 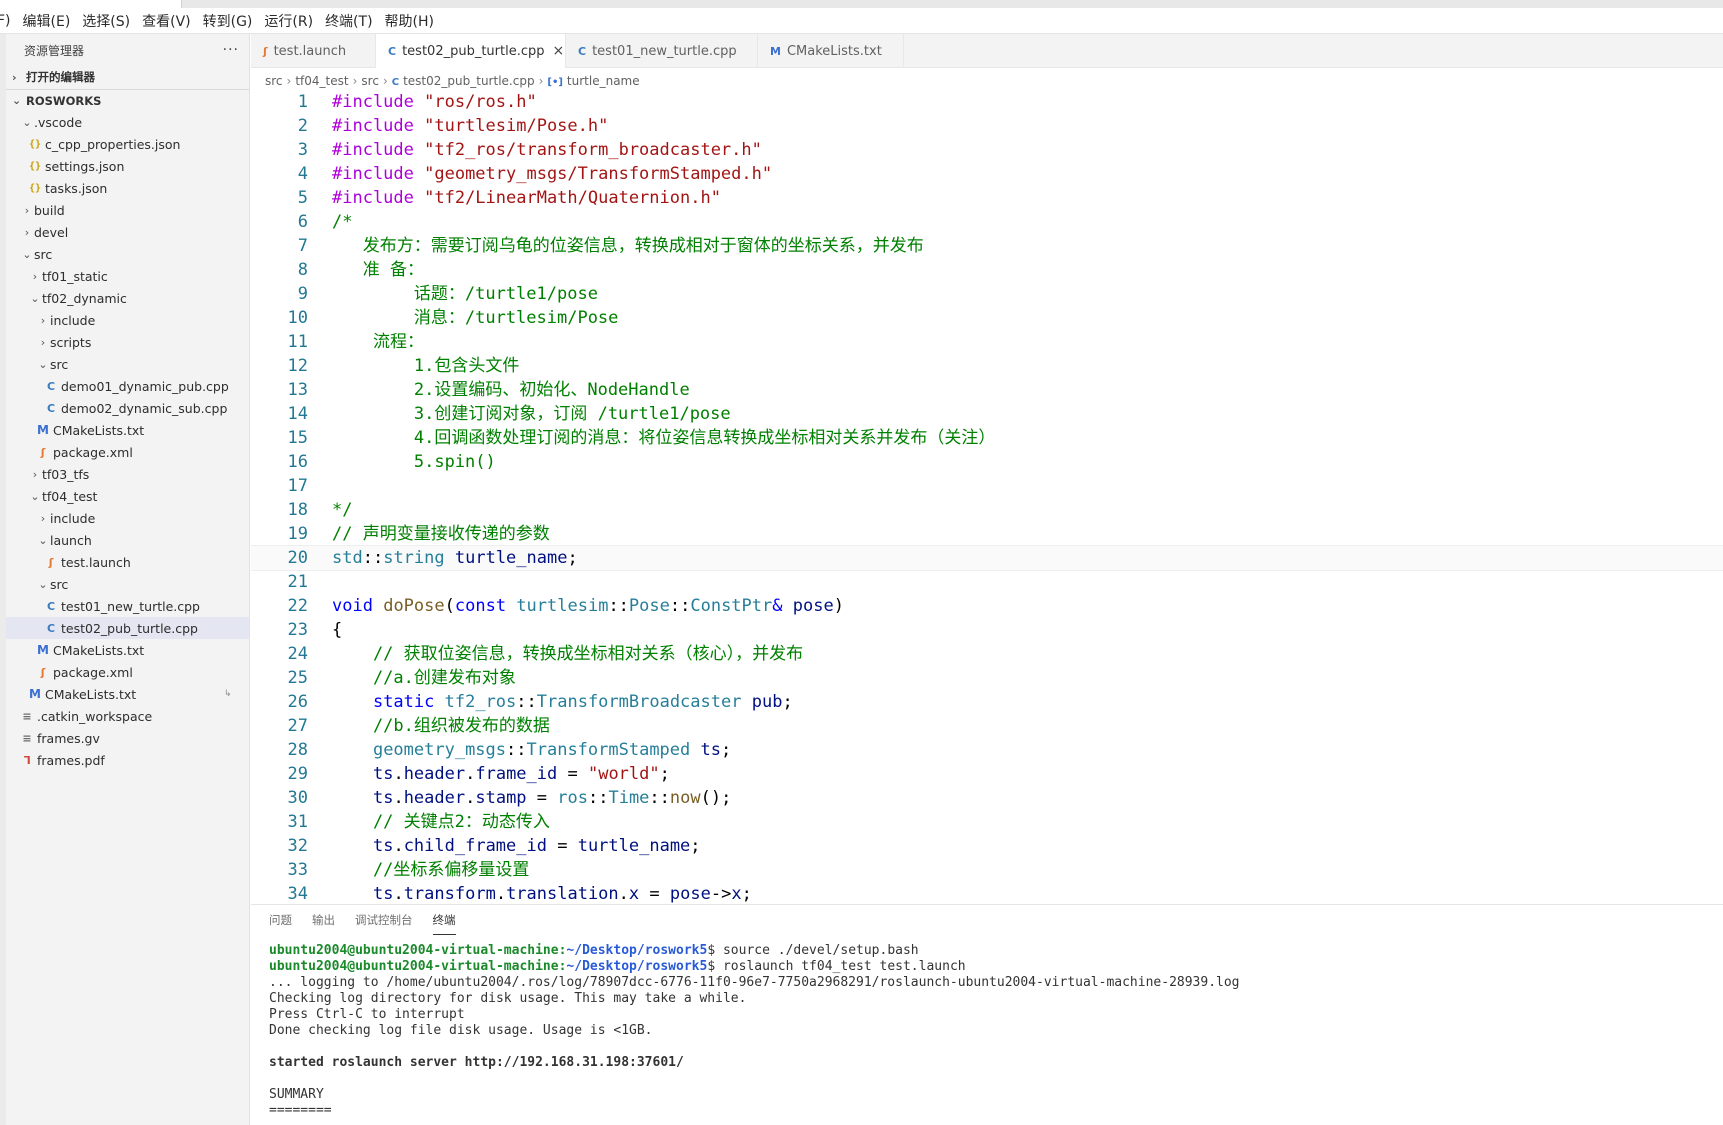 What do you see at coordinates (987, 558) in the screenshot?
I see `code-line: 20 std::string turtle_name;` at bounding box center [987, 558].